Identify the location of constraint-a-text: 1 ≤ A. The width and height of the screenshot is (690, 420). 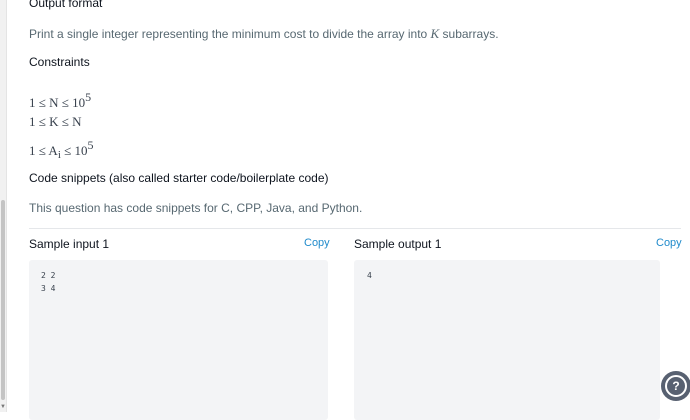
(43, 150).